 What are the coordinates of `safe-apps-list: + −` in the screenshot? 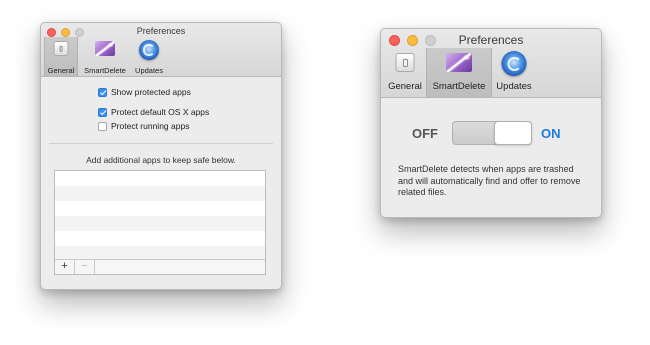 It's located at (160, 222).